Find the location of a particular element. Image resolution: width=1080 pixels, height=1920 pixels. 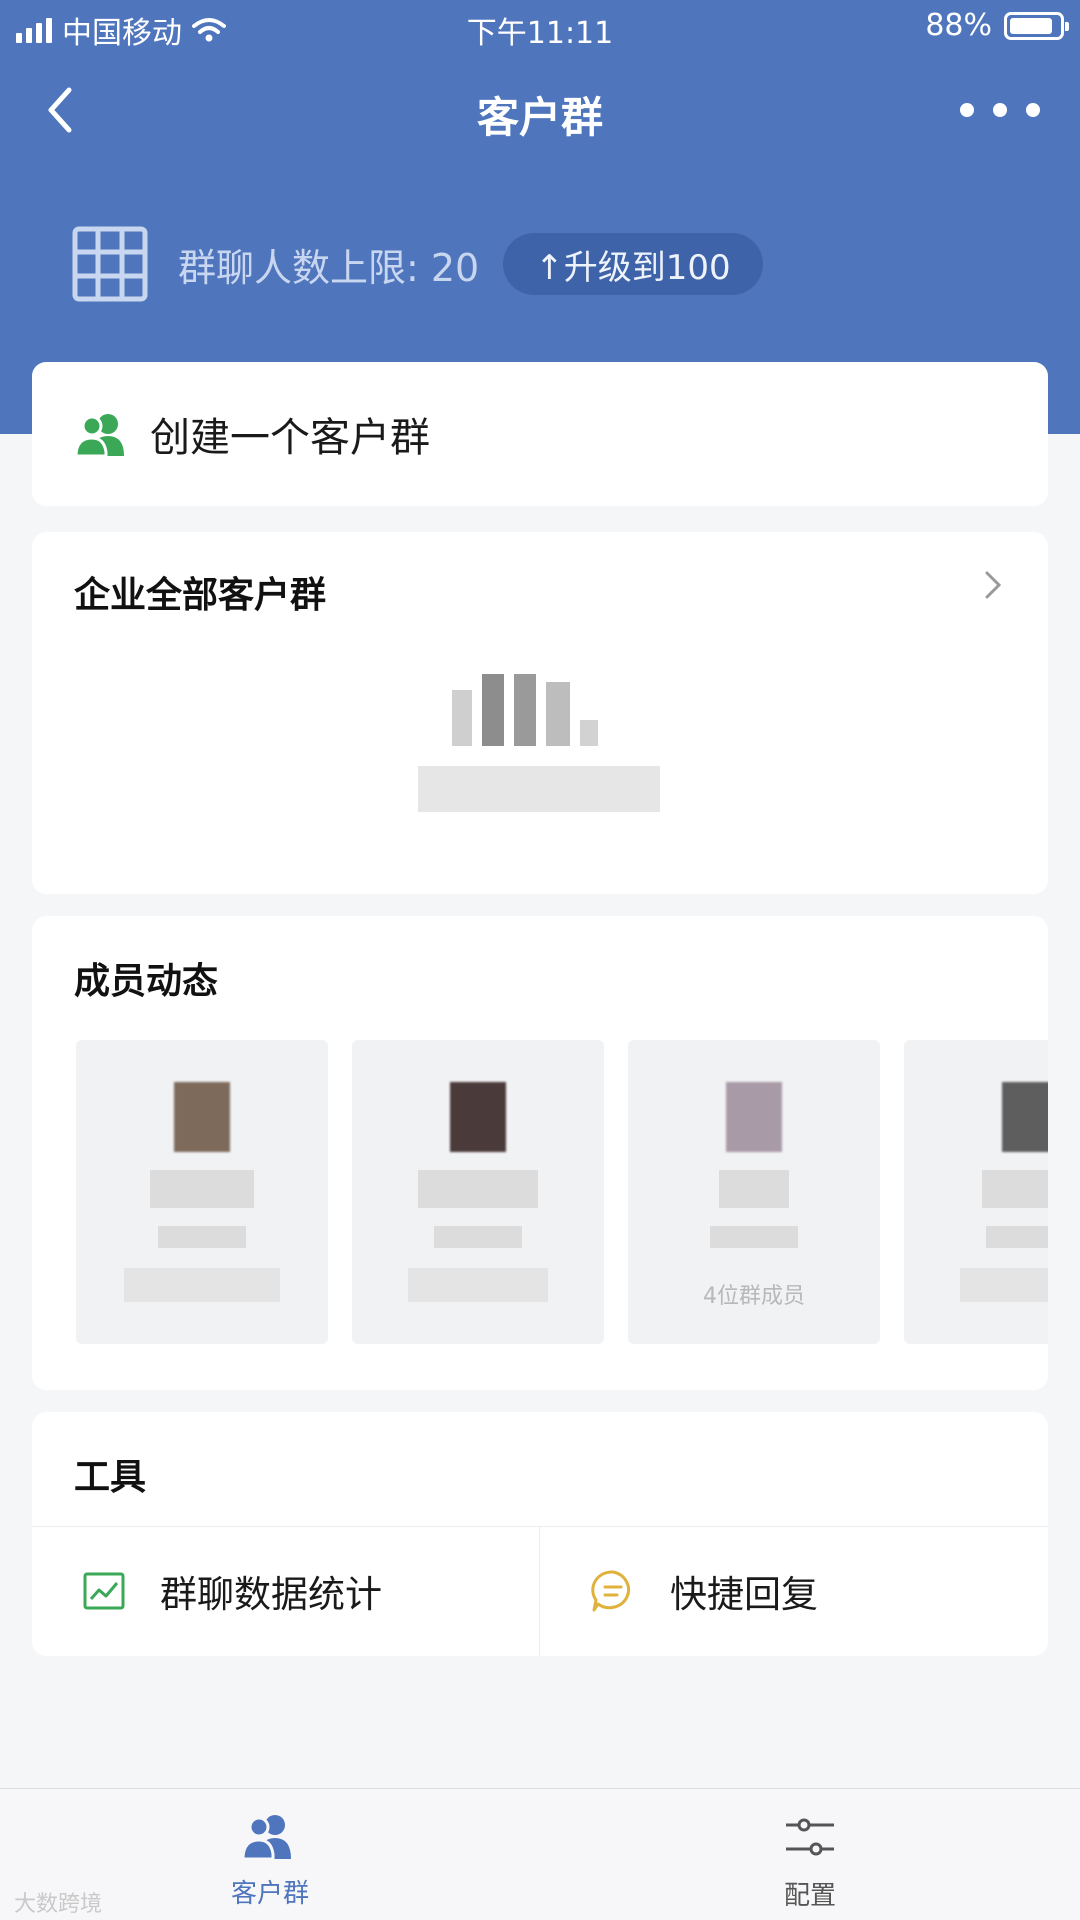

divider is located at coordinates (539, 1591).